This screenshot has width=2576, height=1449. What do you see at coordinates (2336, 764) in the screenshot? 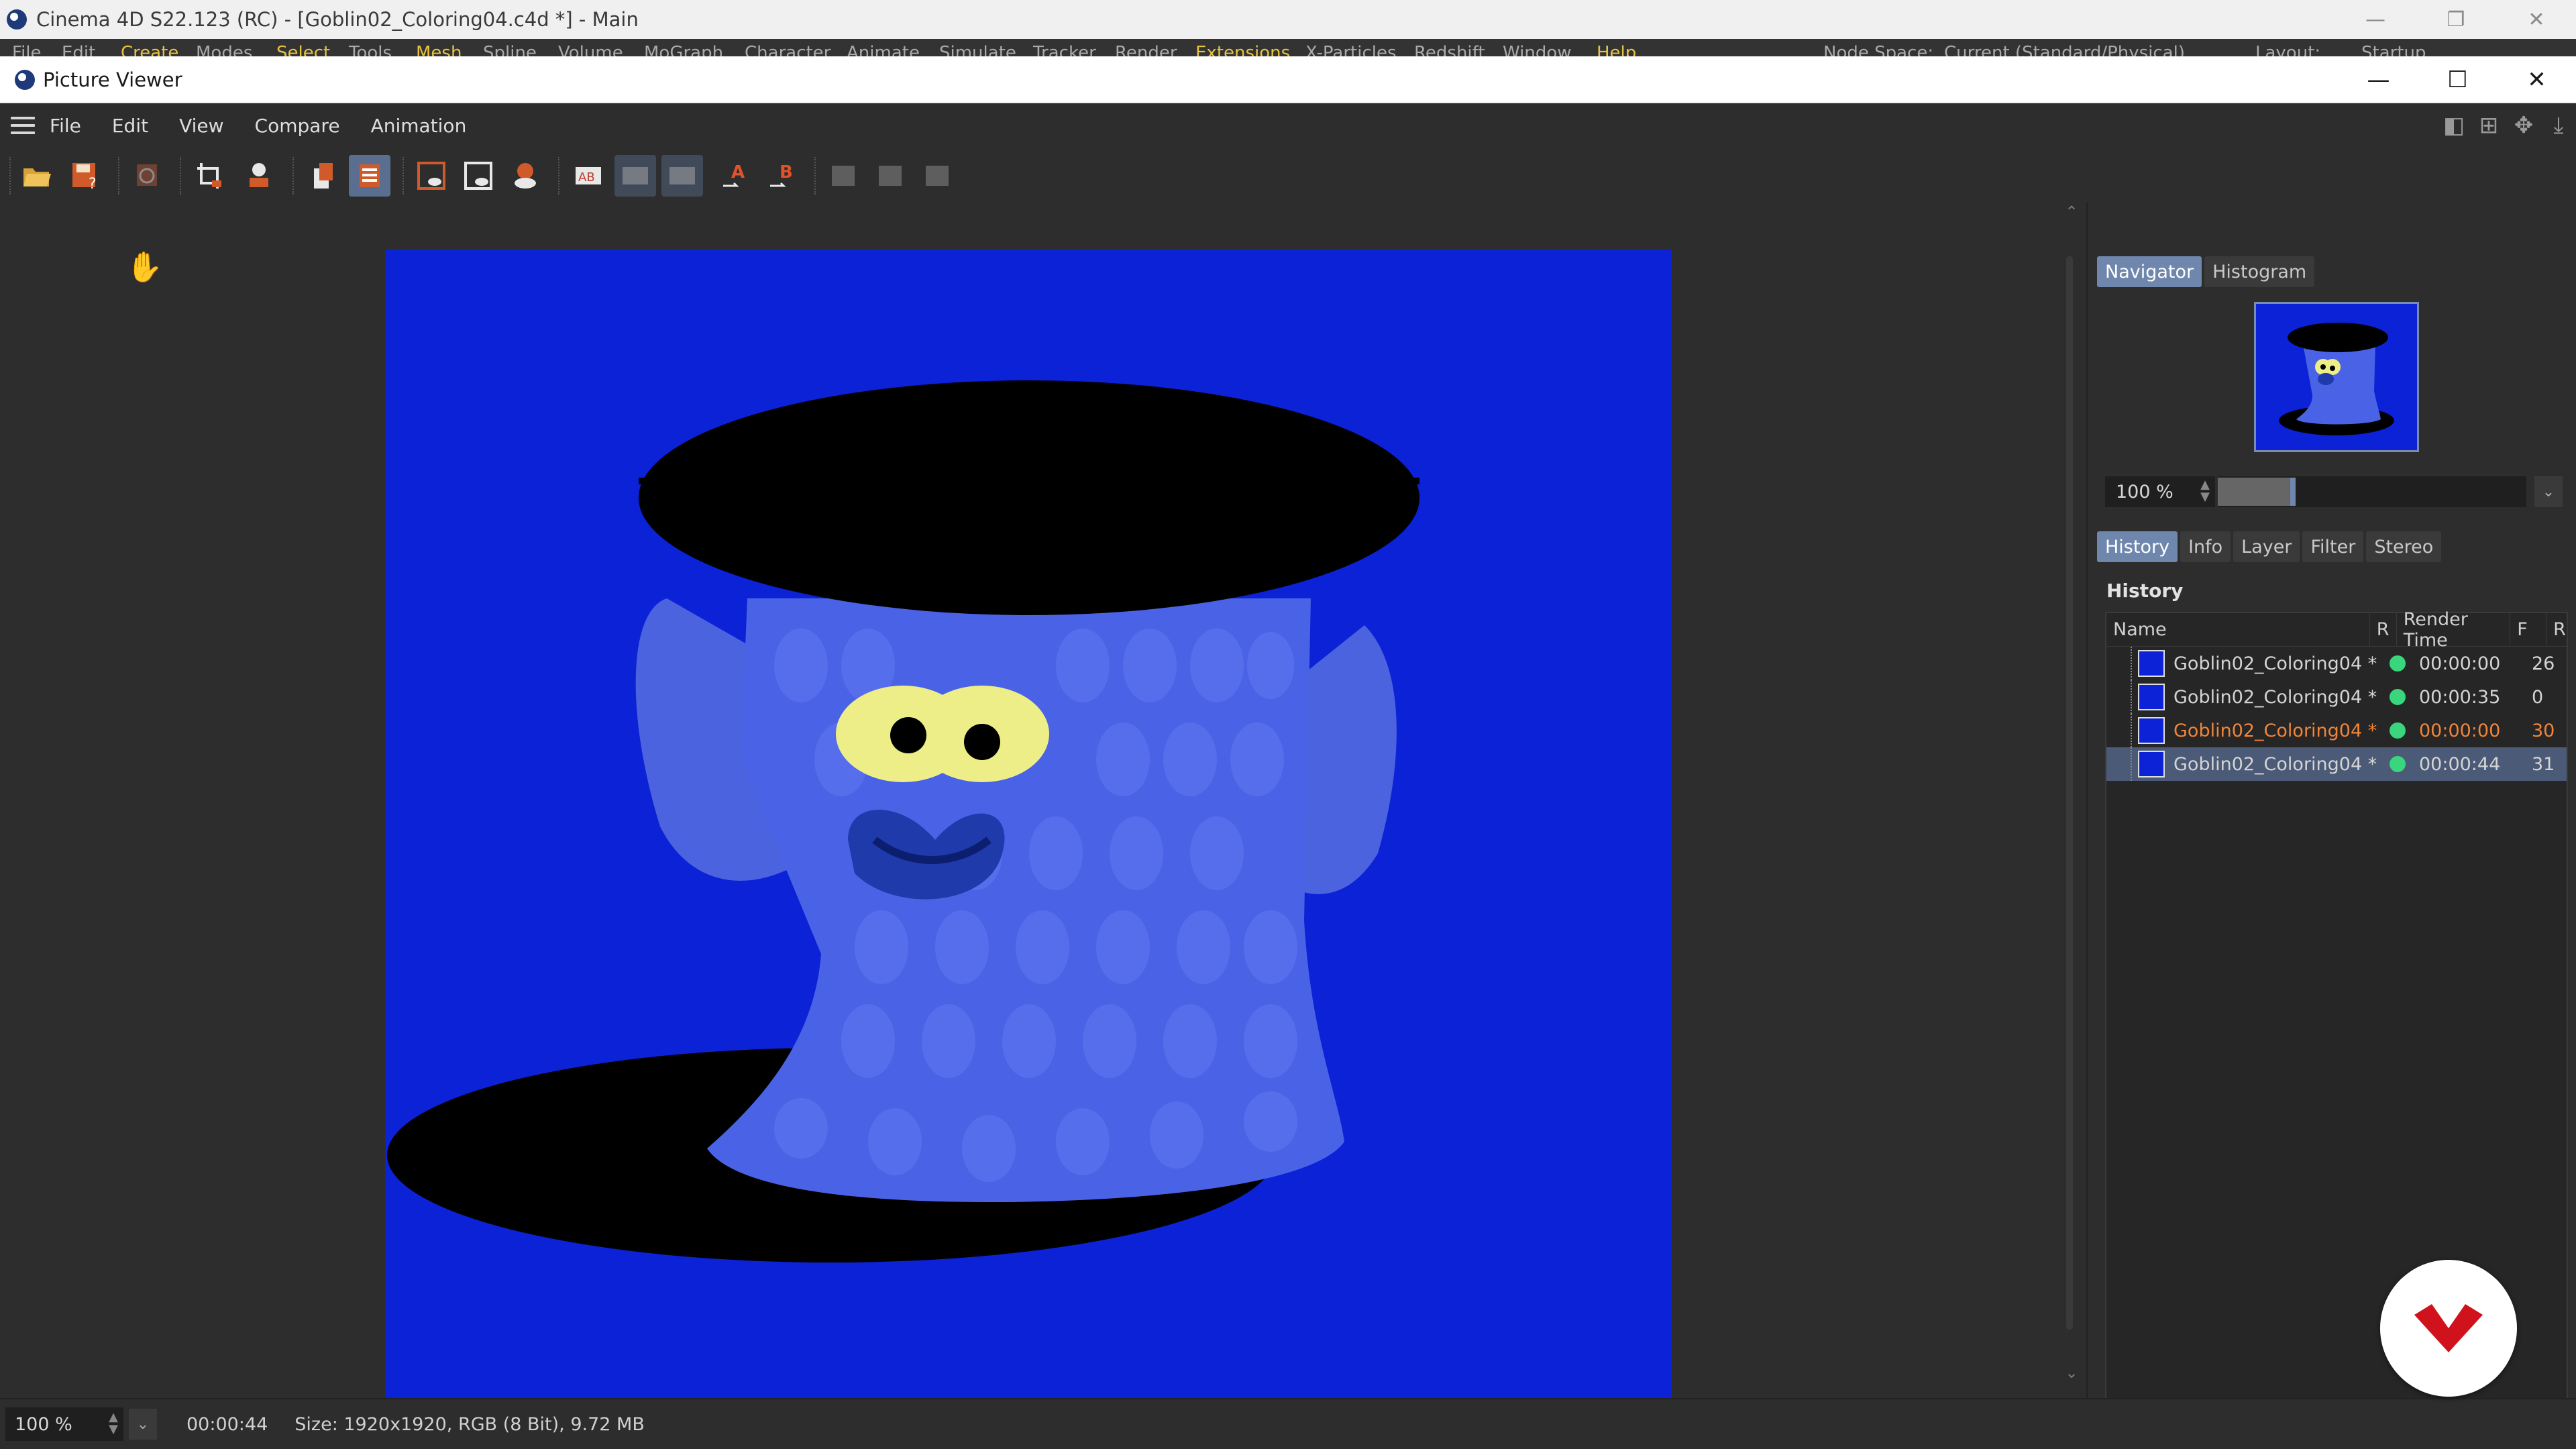
I see `history-row-selected: Goblin02_Coloring04 * 00:00:44 31` at bounding box center [2336, 764].